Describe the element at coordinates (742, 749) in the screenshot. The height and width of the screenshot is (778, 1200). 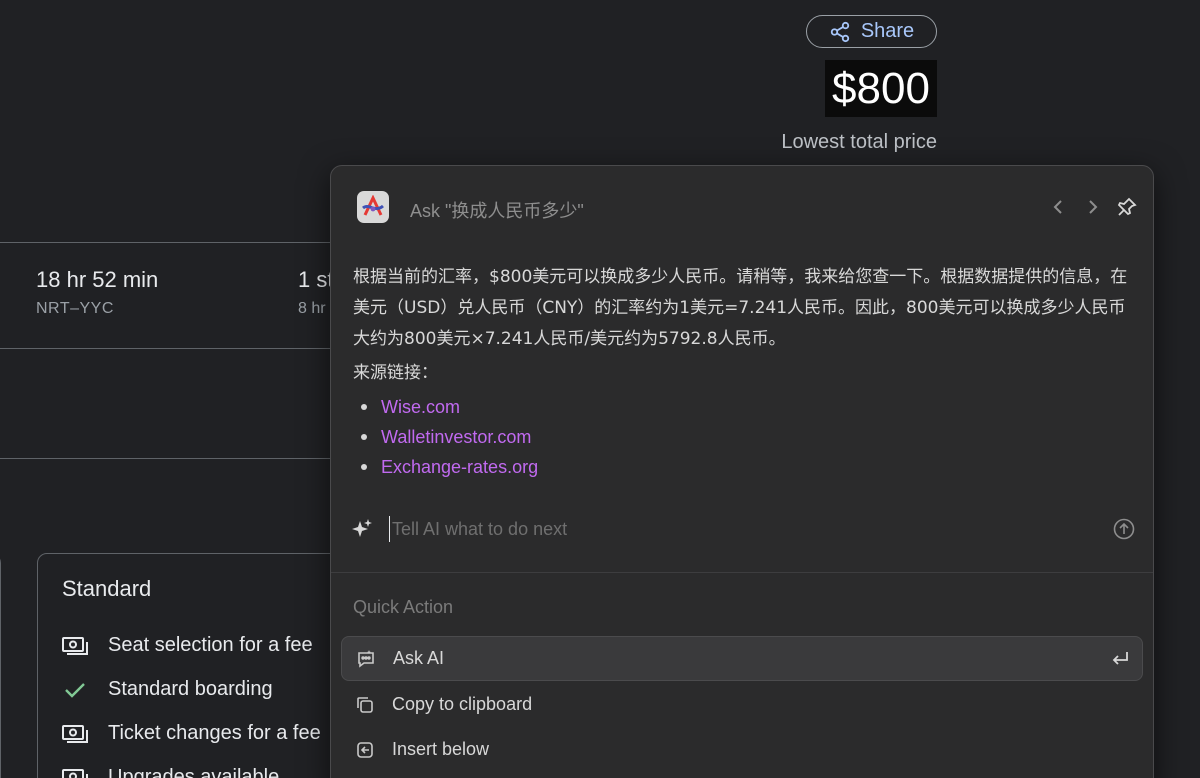
I see `quick-action-insert-below: Insert below` at that location.